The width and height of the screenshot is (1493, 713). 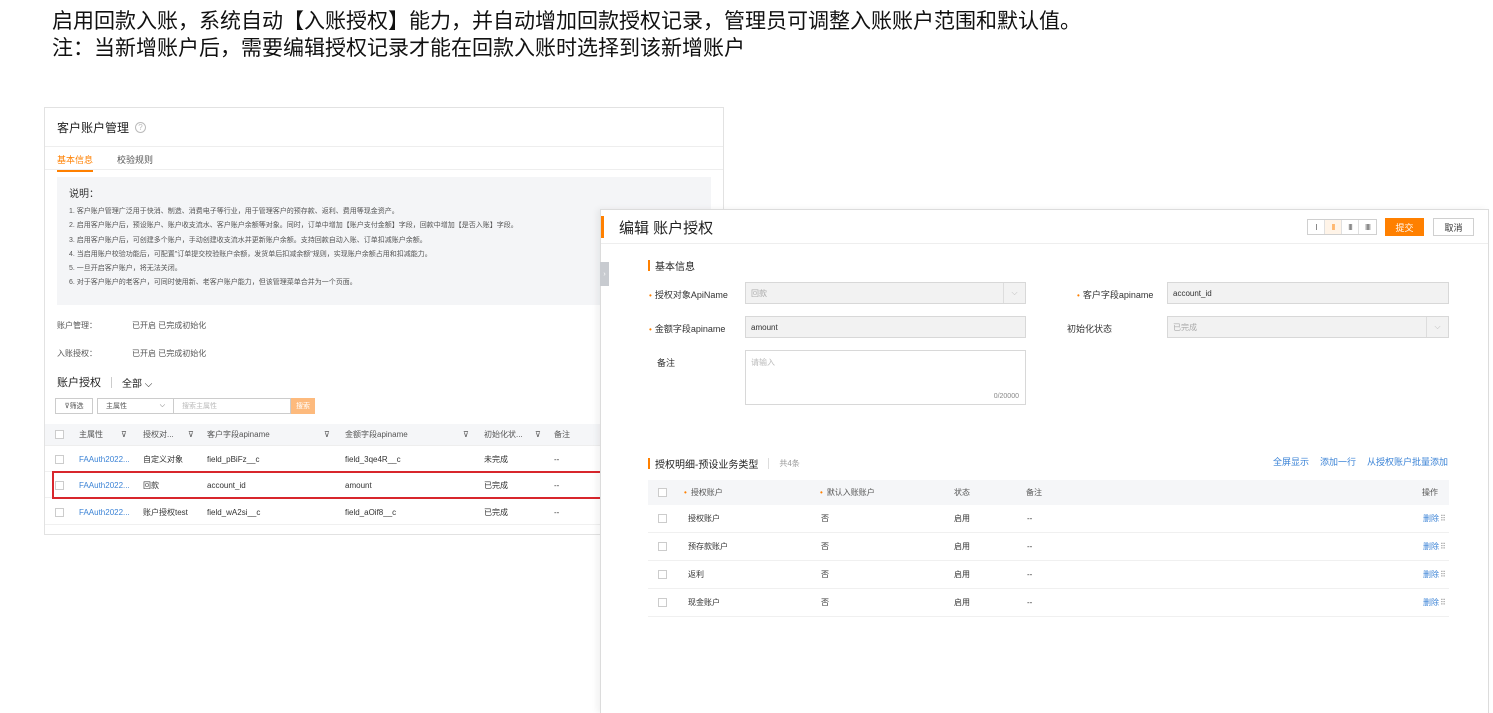 What do you see at coordinates (1048, 575) in the screenshot?
I see `table-row: 返利 否 启用 -- 删除 ⠿` at bounding box center [1048, 575].